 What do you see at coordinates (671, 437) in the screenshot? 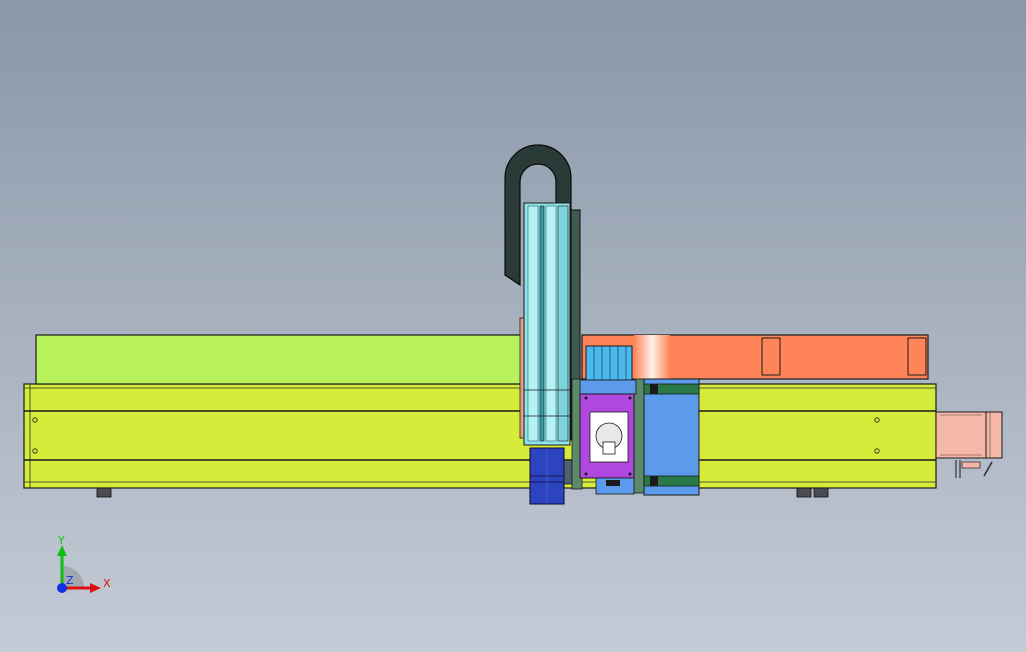
I see `carriage-block` at bounding box center [671, 437].